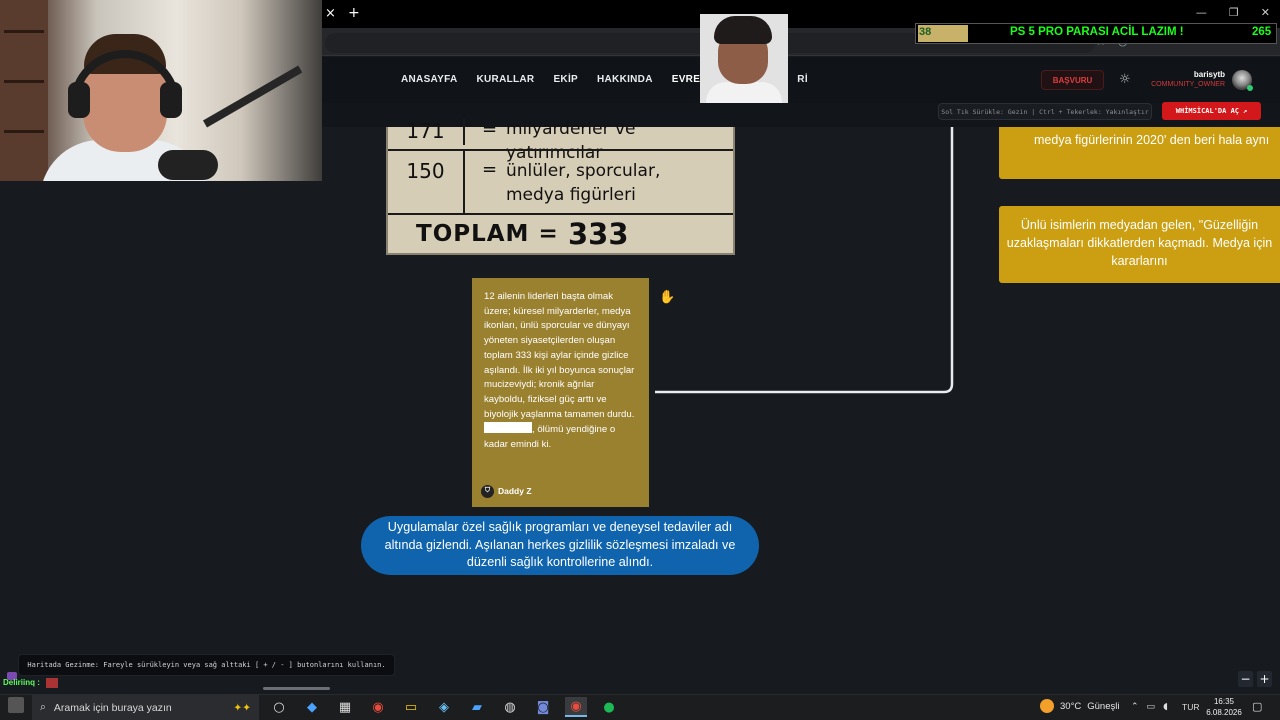  I want to click on author-avatar-icon: ⛉, so click(487, 491).